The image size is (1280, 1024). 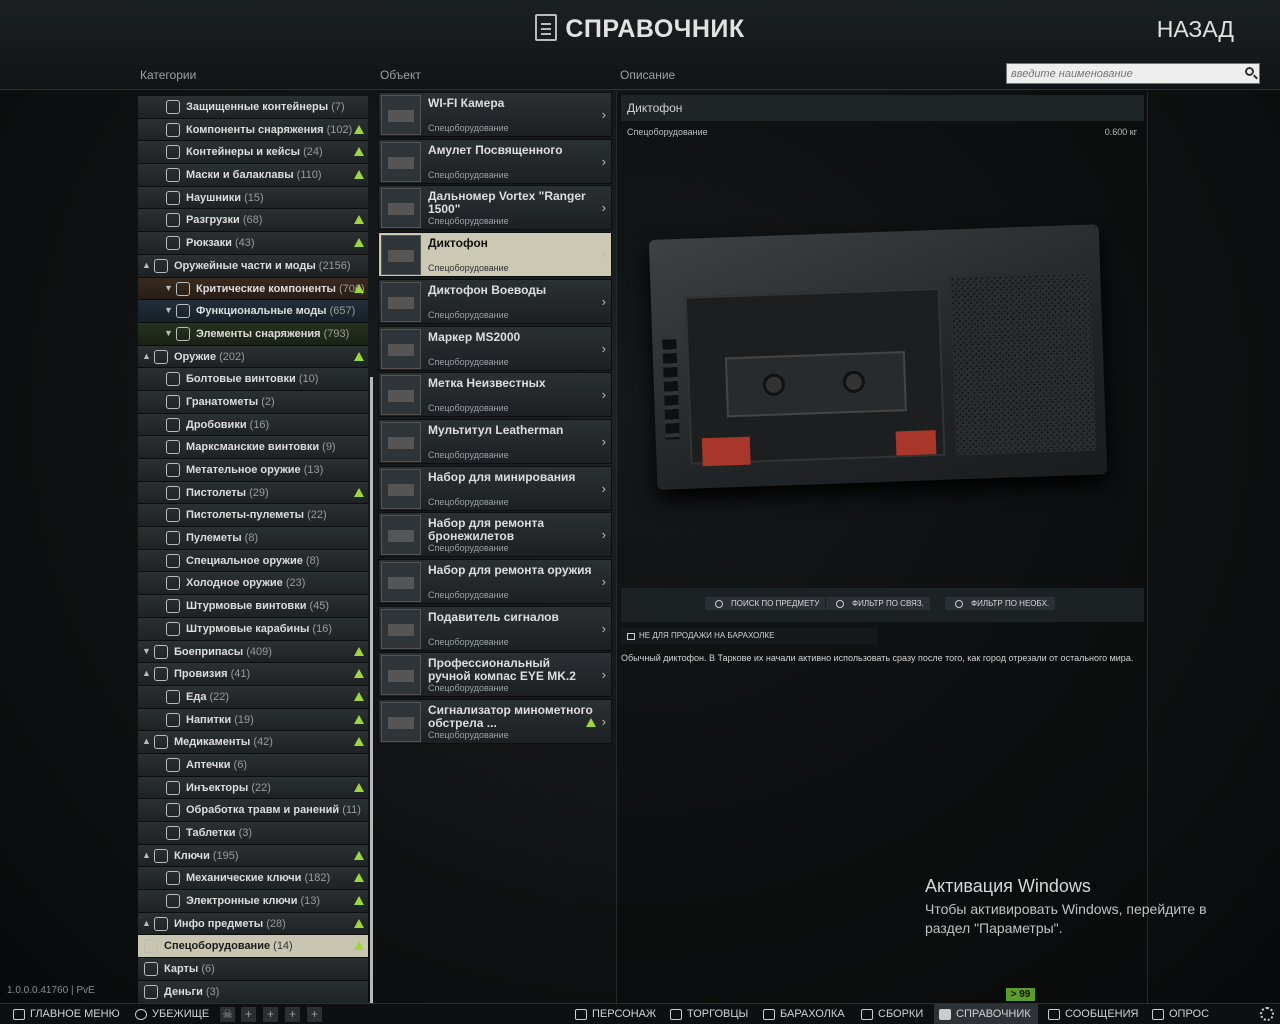 I want to click on category-item: ▲ Оружейные части и моды (2156), so click(x=253, y=266).